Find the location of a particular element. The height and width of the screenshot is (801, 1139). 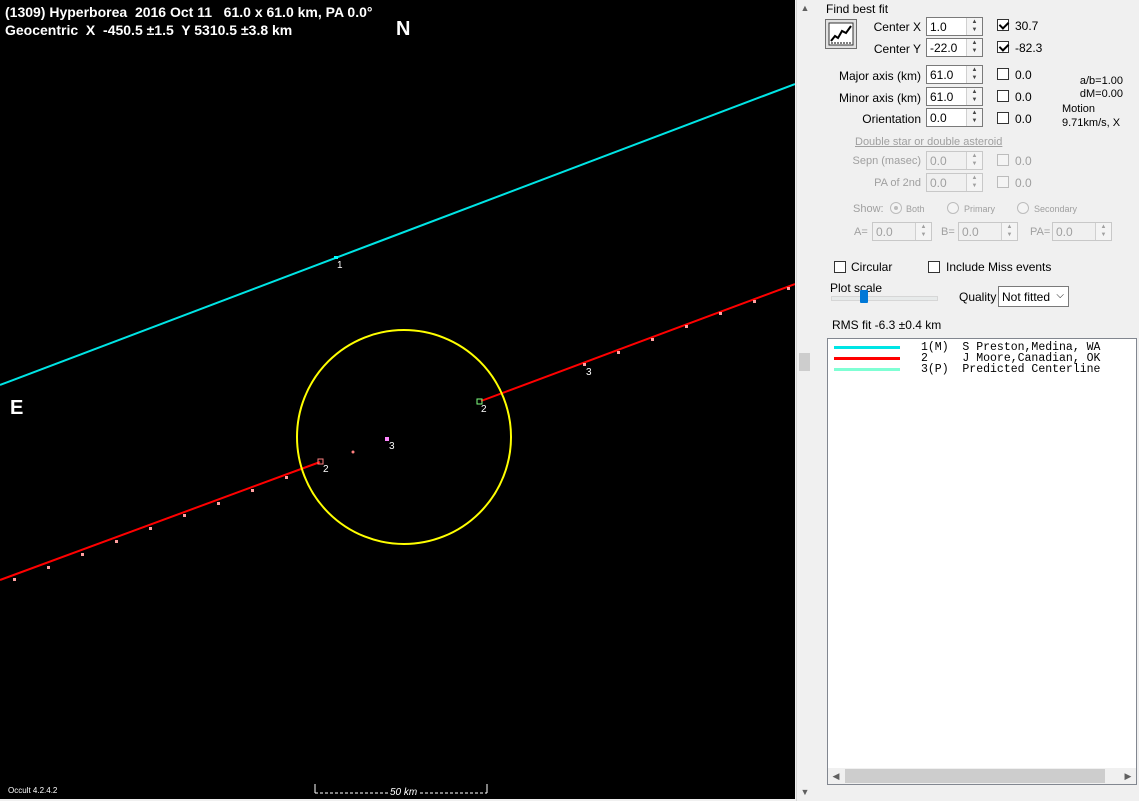

a-label: A= is located at coordinates (861, 232).